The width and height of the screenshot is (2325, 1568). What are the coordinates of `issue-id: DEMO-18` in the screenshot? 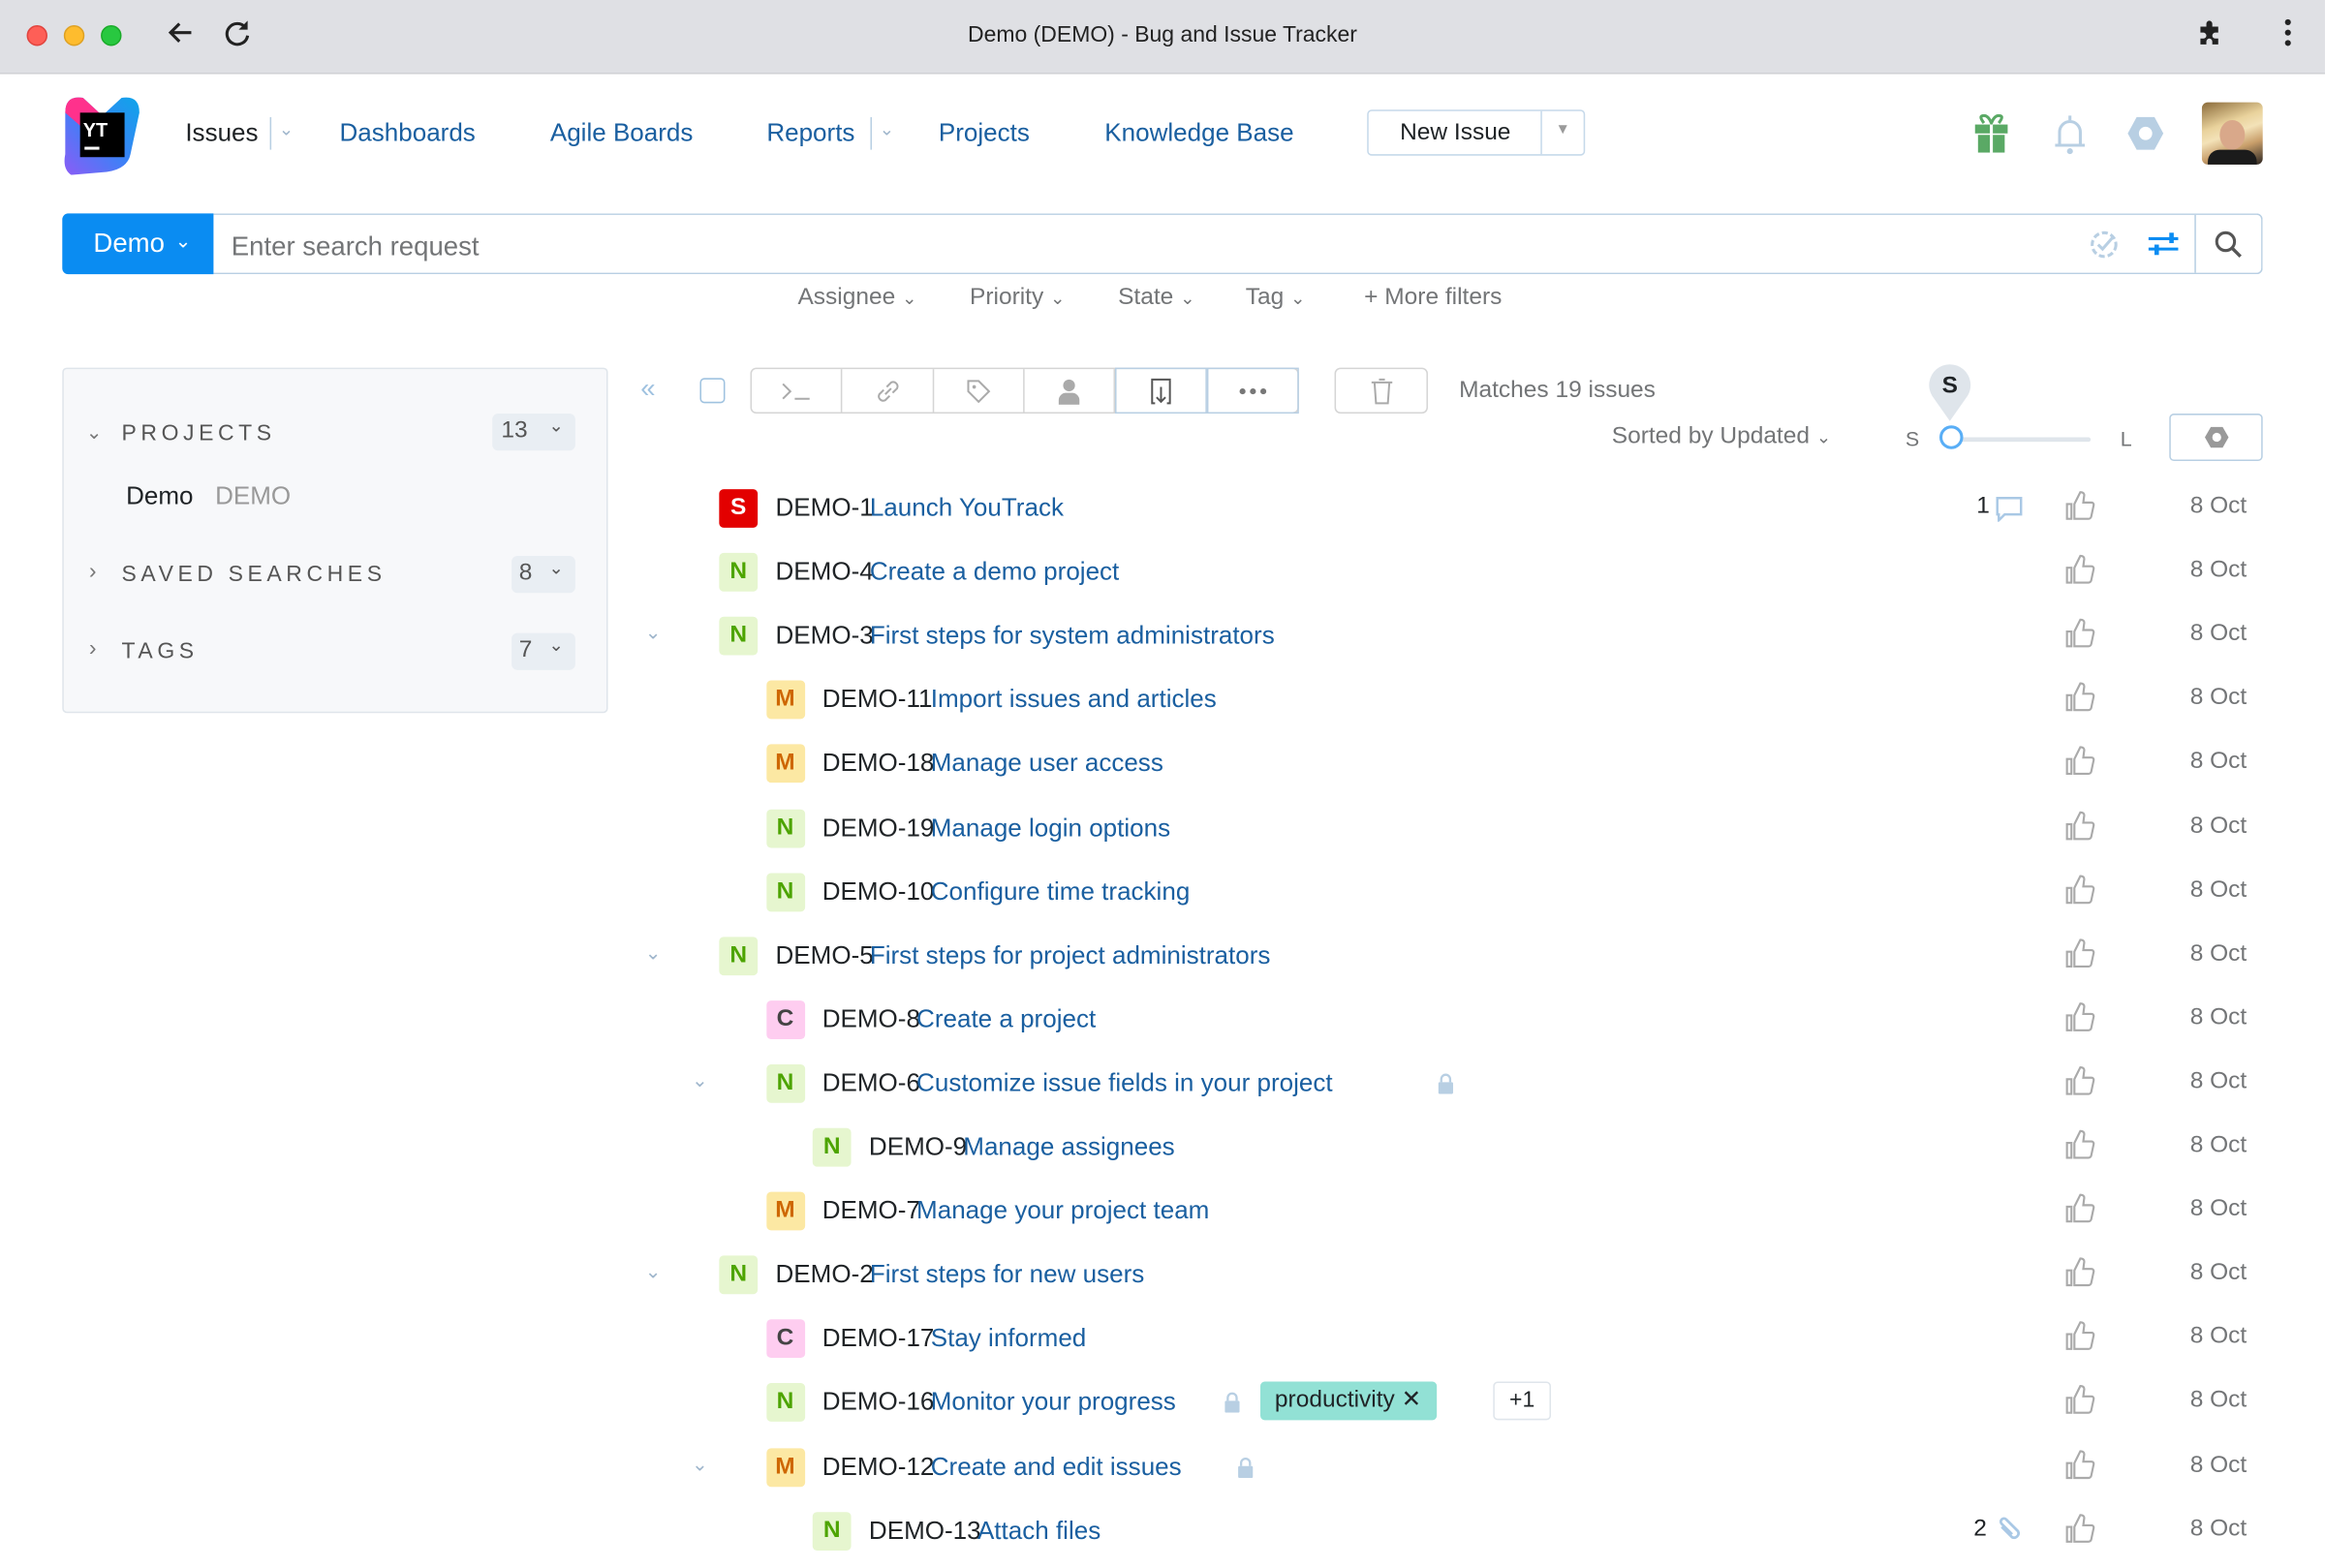 It's located at (878, 765).